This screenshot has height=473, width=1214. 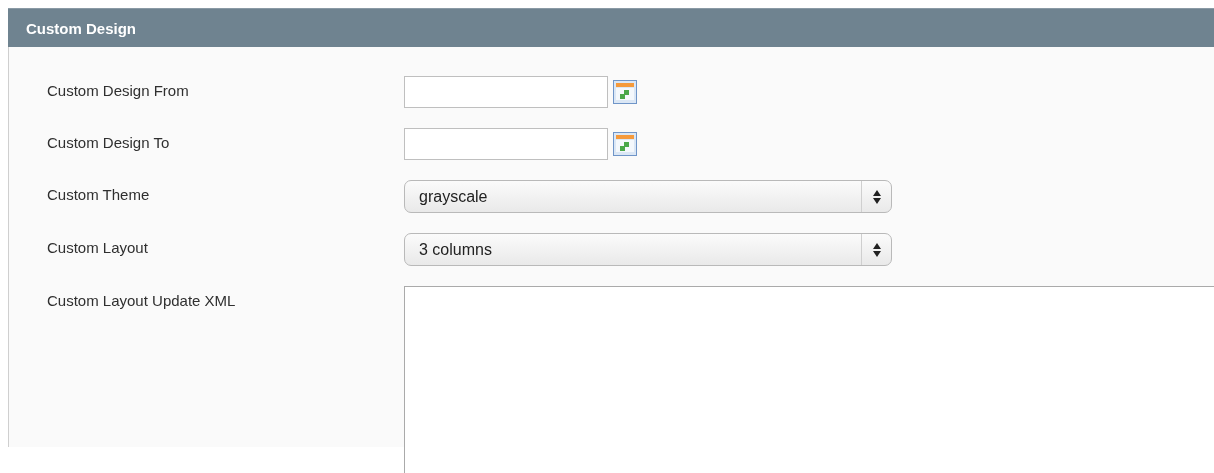 What do you see at coordinates (99, 194) in the screenshot?
I see `field-label: Custom Theme` at bounding box center [99, 194].